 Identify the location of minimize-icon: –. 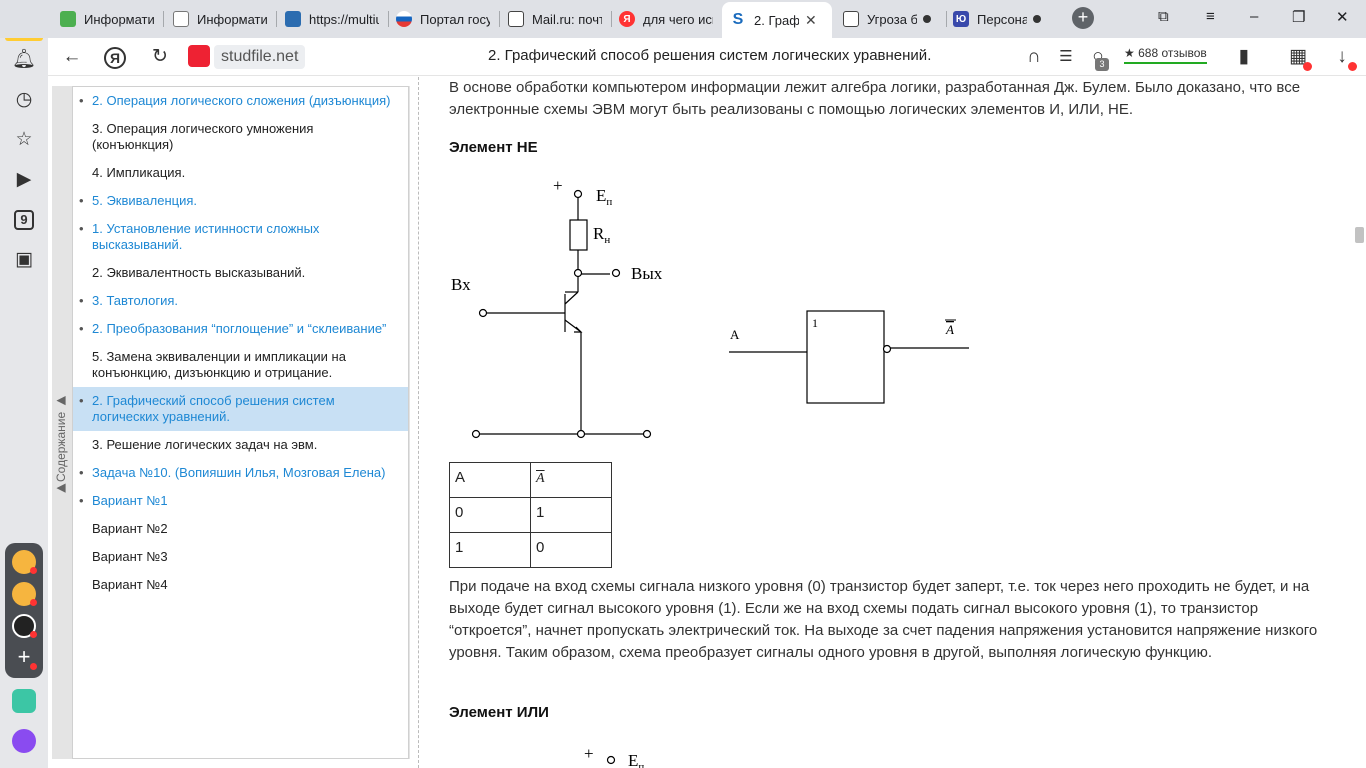
(1254, 16).